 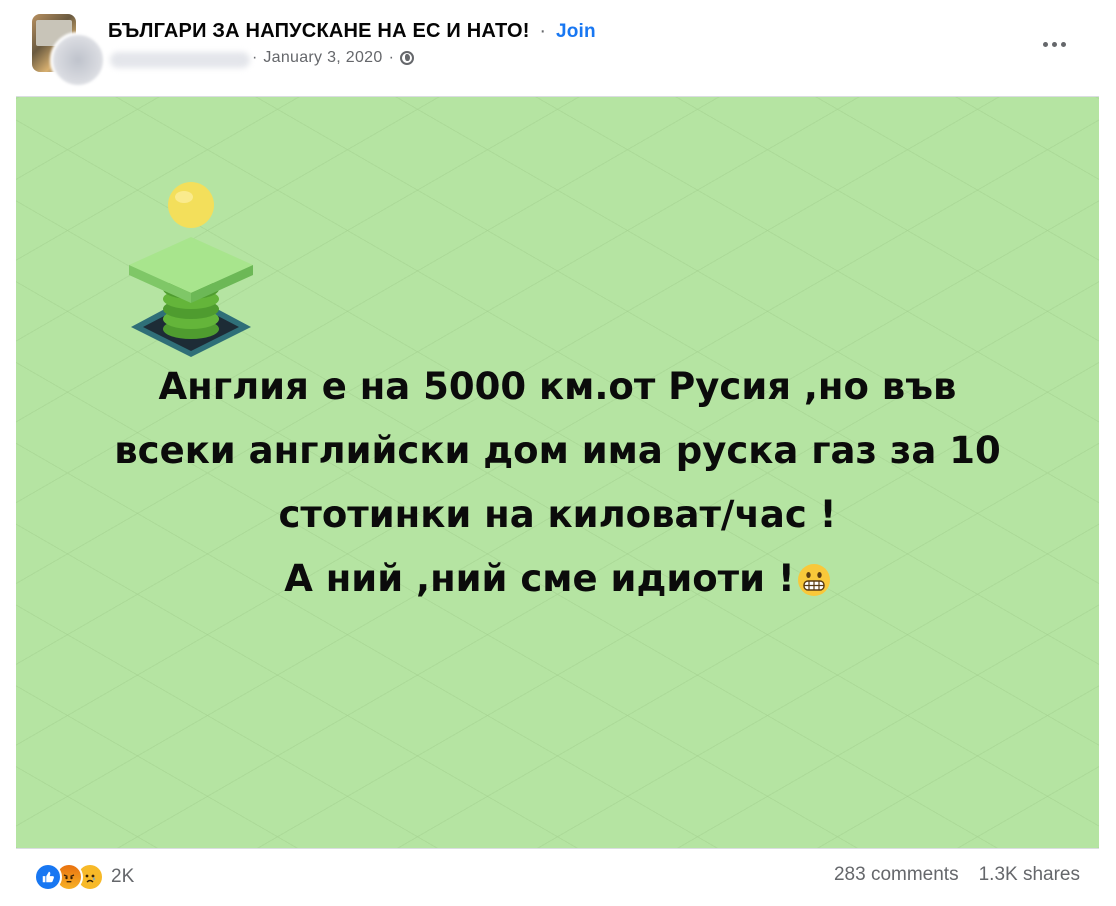 What do you see at coordinates (48, 877) in the screenshot?
I see `like-icon` at bounding box center [48, 877].